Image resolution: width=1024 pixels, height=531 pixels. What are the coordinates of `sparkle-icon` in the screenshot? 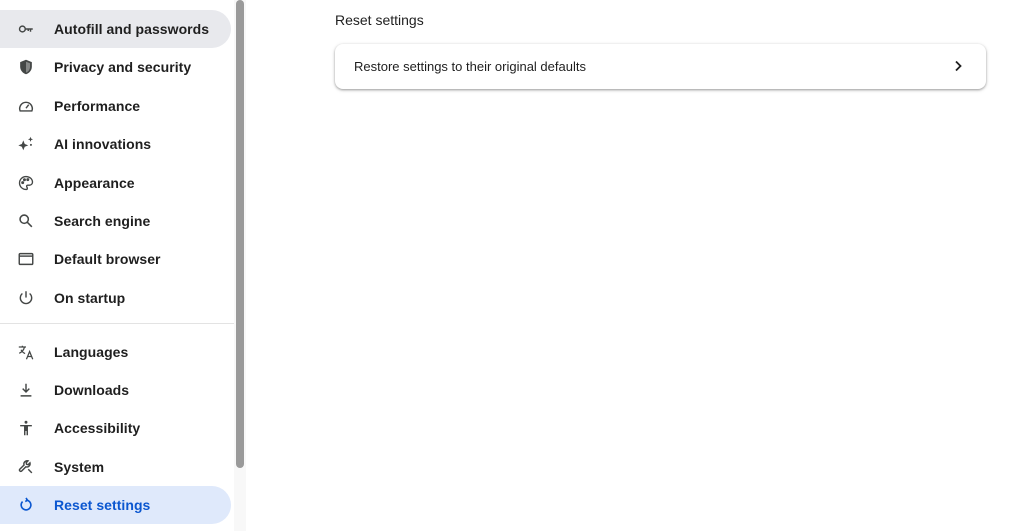 It's located at (26, 144).